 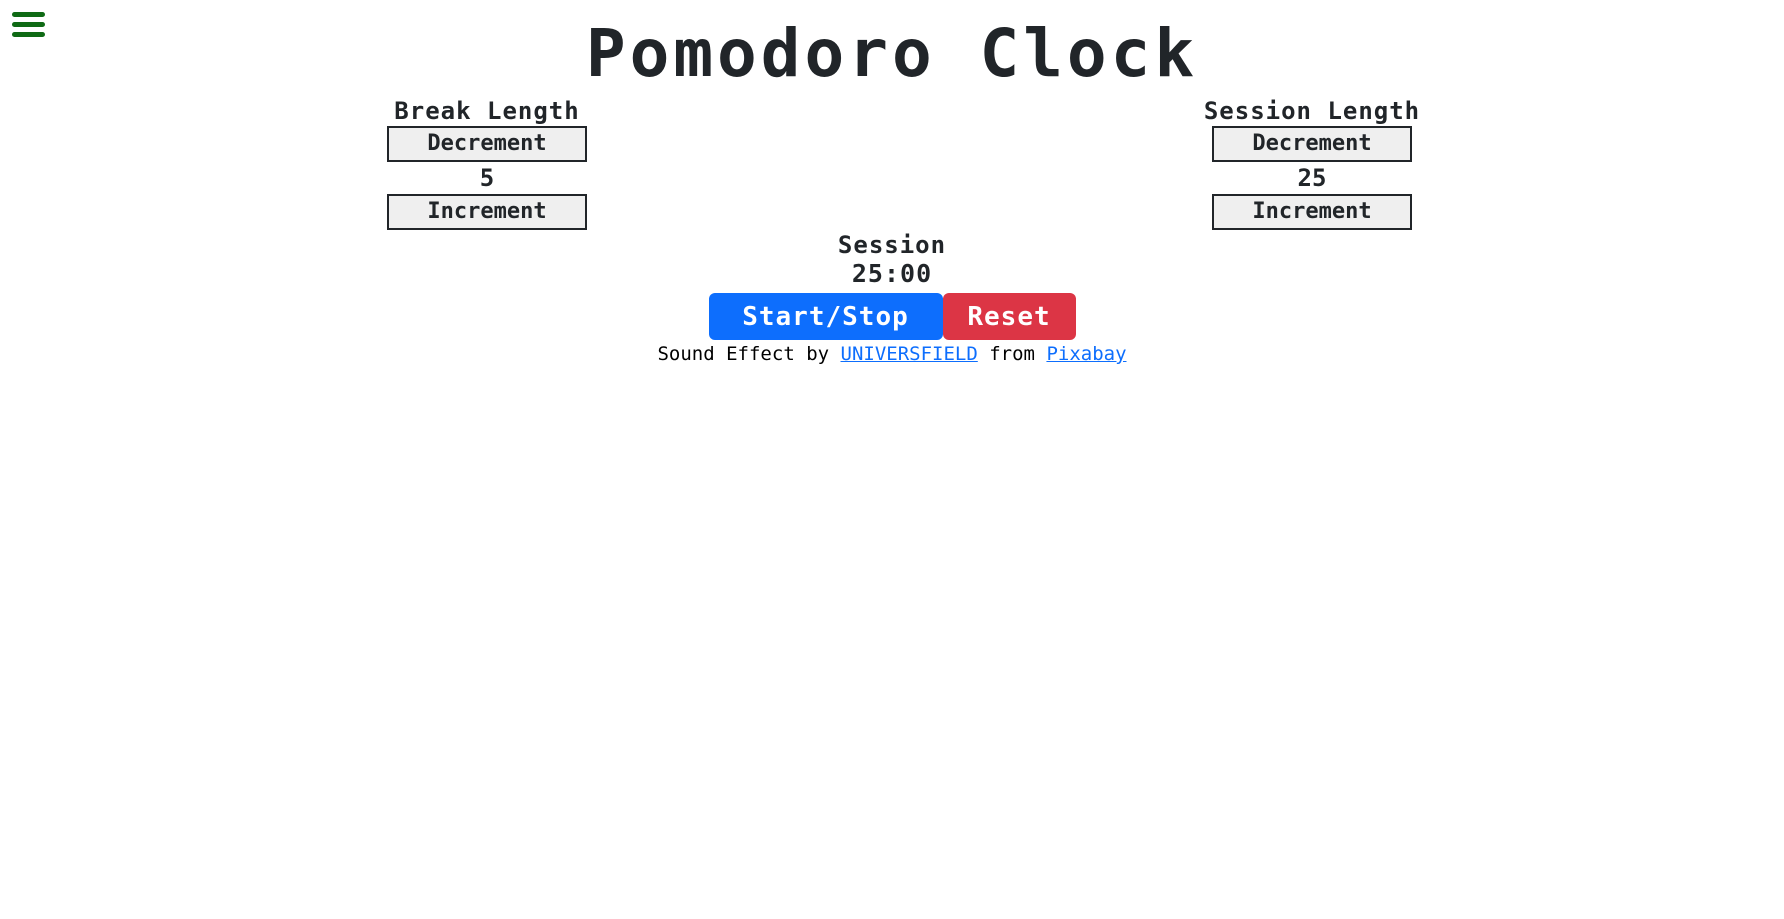 I want to click on break-length-label: Break Length, so click(x=487, y=111).